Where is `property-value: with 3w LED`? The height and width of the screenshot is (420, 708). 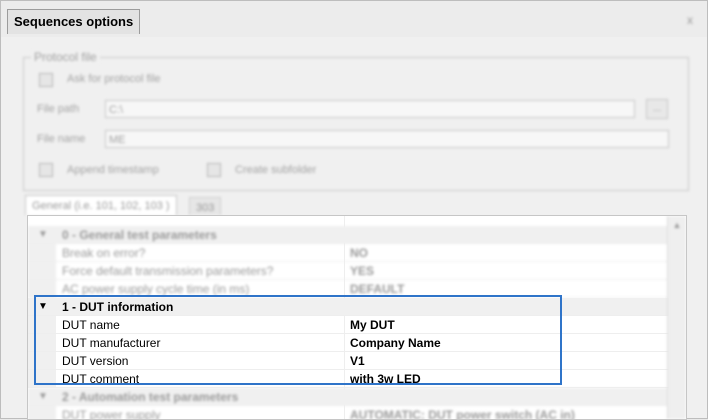 property-value: with 3w LED is located at coordinates (385, 379).